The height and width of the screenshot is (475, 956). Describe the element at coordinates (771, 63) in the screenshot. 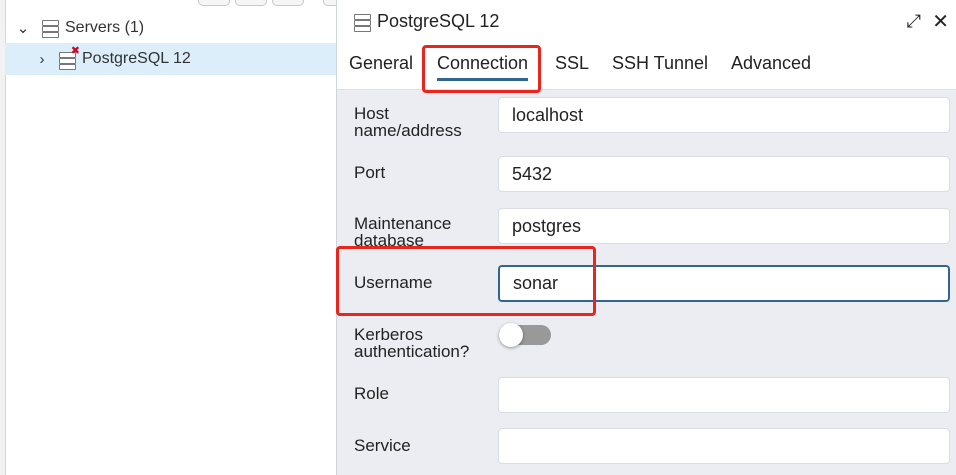

I see `tab-advanced: Advanced` at that location.